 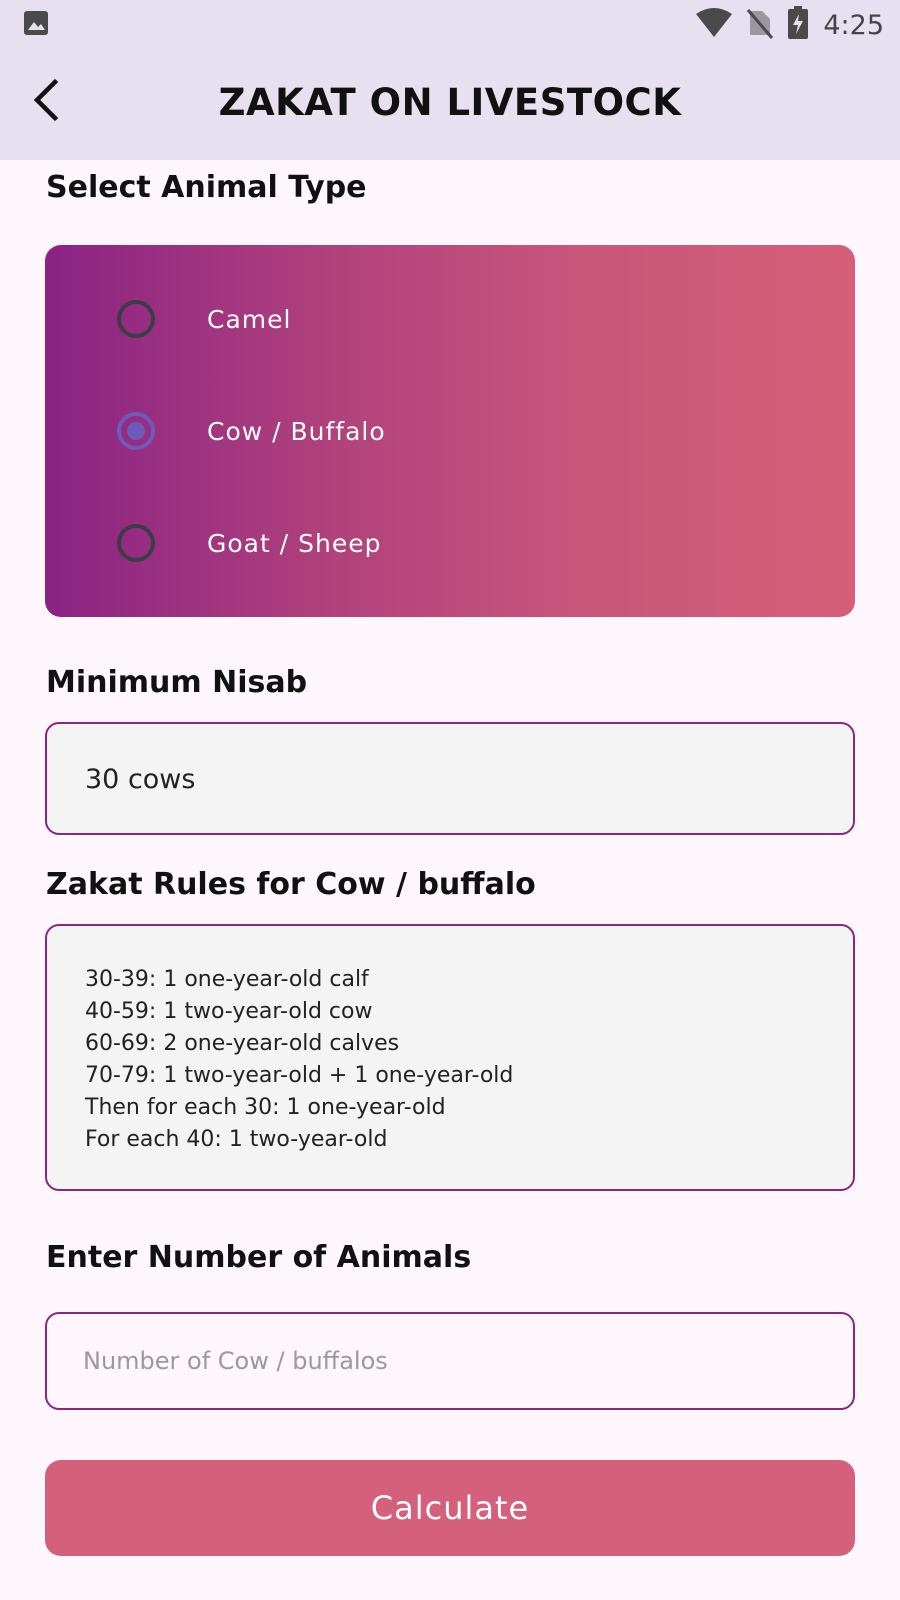 What do you see at coordinates (450, 319) in the screenshot?
I see `option-camel: Camel` at bounding box center [450, 319].